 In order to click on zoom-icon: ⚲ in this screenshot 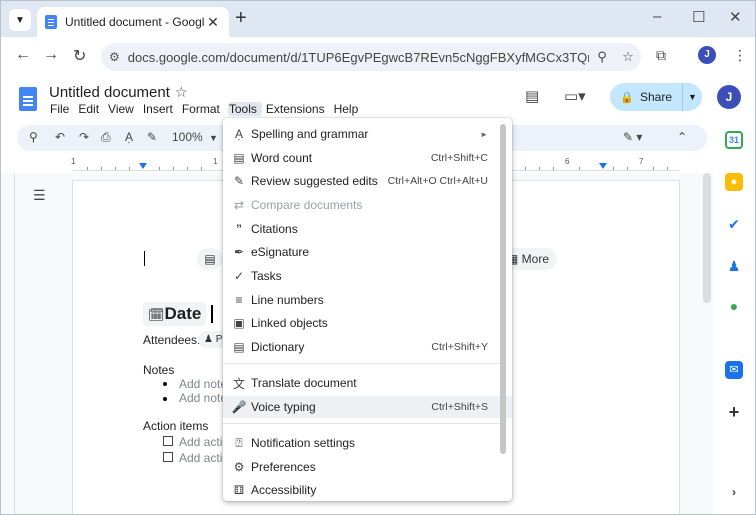, I will do `click(602, 57)`.